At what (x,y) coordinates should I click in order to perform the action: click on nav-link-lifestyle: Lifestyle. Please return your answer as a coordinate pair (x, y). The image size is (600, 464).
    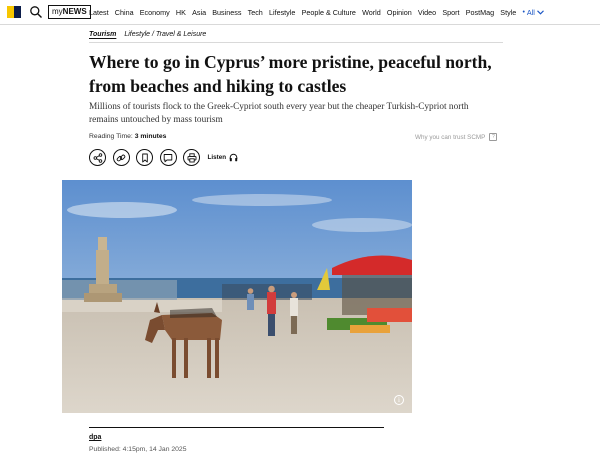
    Looking at the image, I should click on (282, 12).